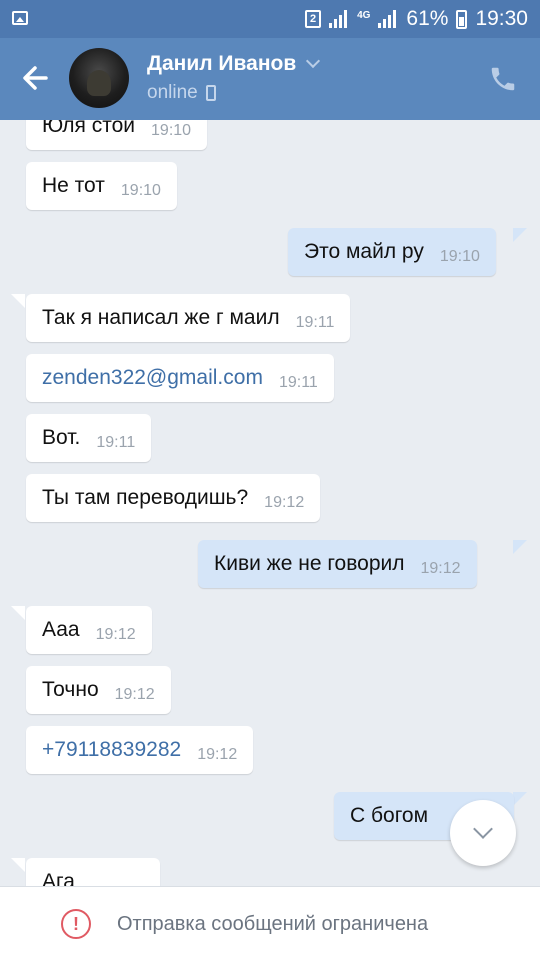 The height and width of the screenshot is (960, 540). What do you see at coordinates (99, 78) in the screenshot?
I see `avatar` at bounding box center [99, 78].